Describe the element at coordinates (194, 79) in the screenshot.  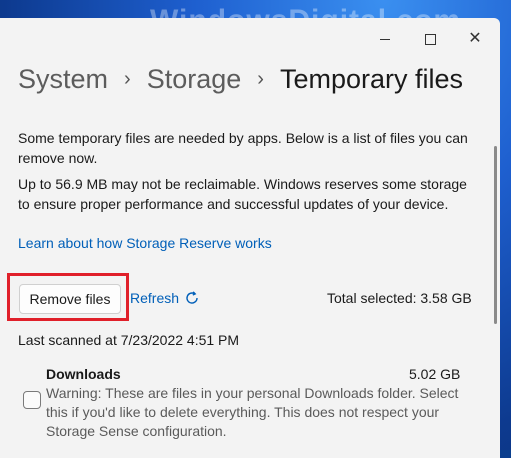
I see `breadcrumb-storage: Storage` at that location.